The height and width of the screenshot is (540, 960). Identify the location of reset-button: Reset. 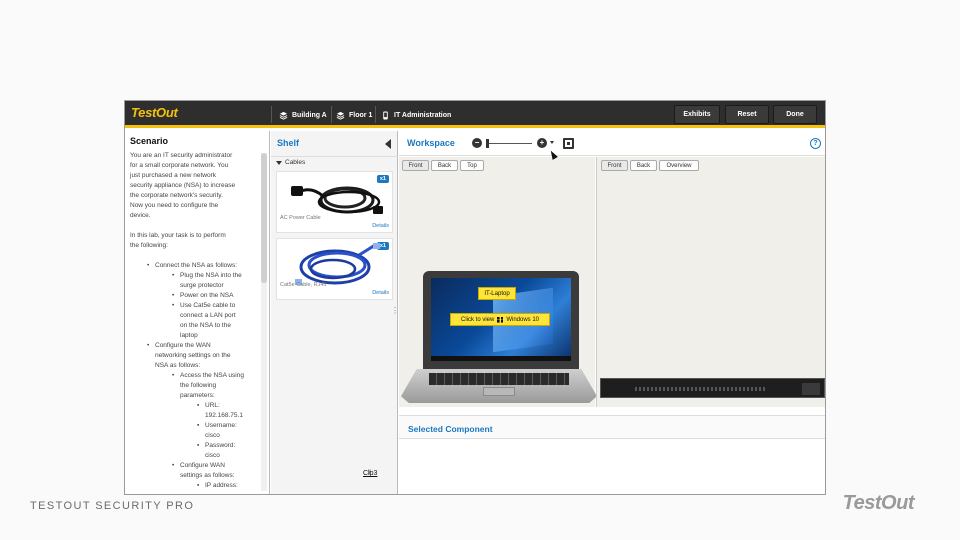
(747, 114).